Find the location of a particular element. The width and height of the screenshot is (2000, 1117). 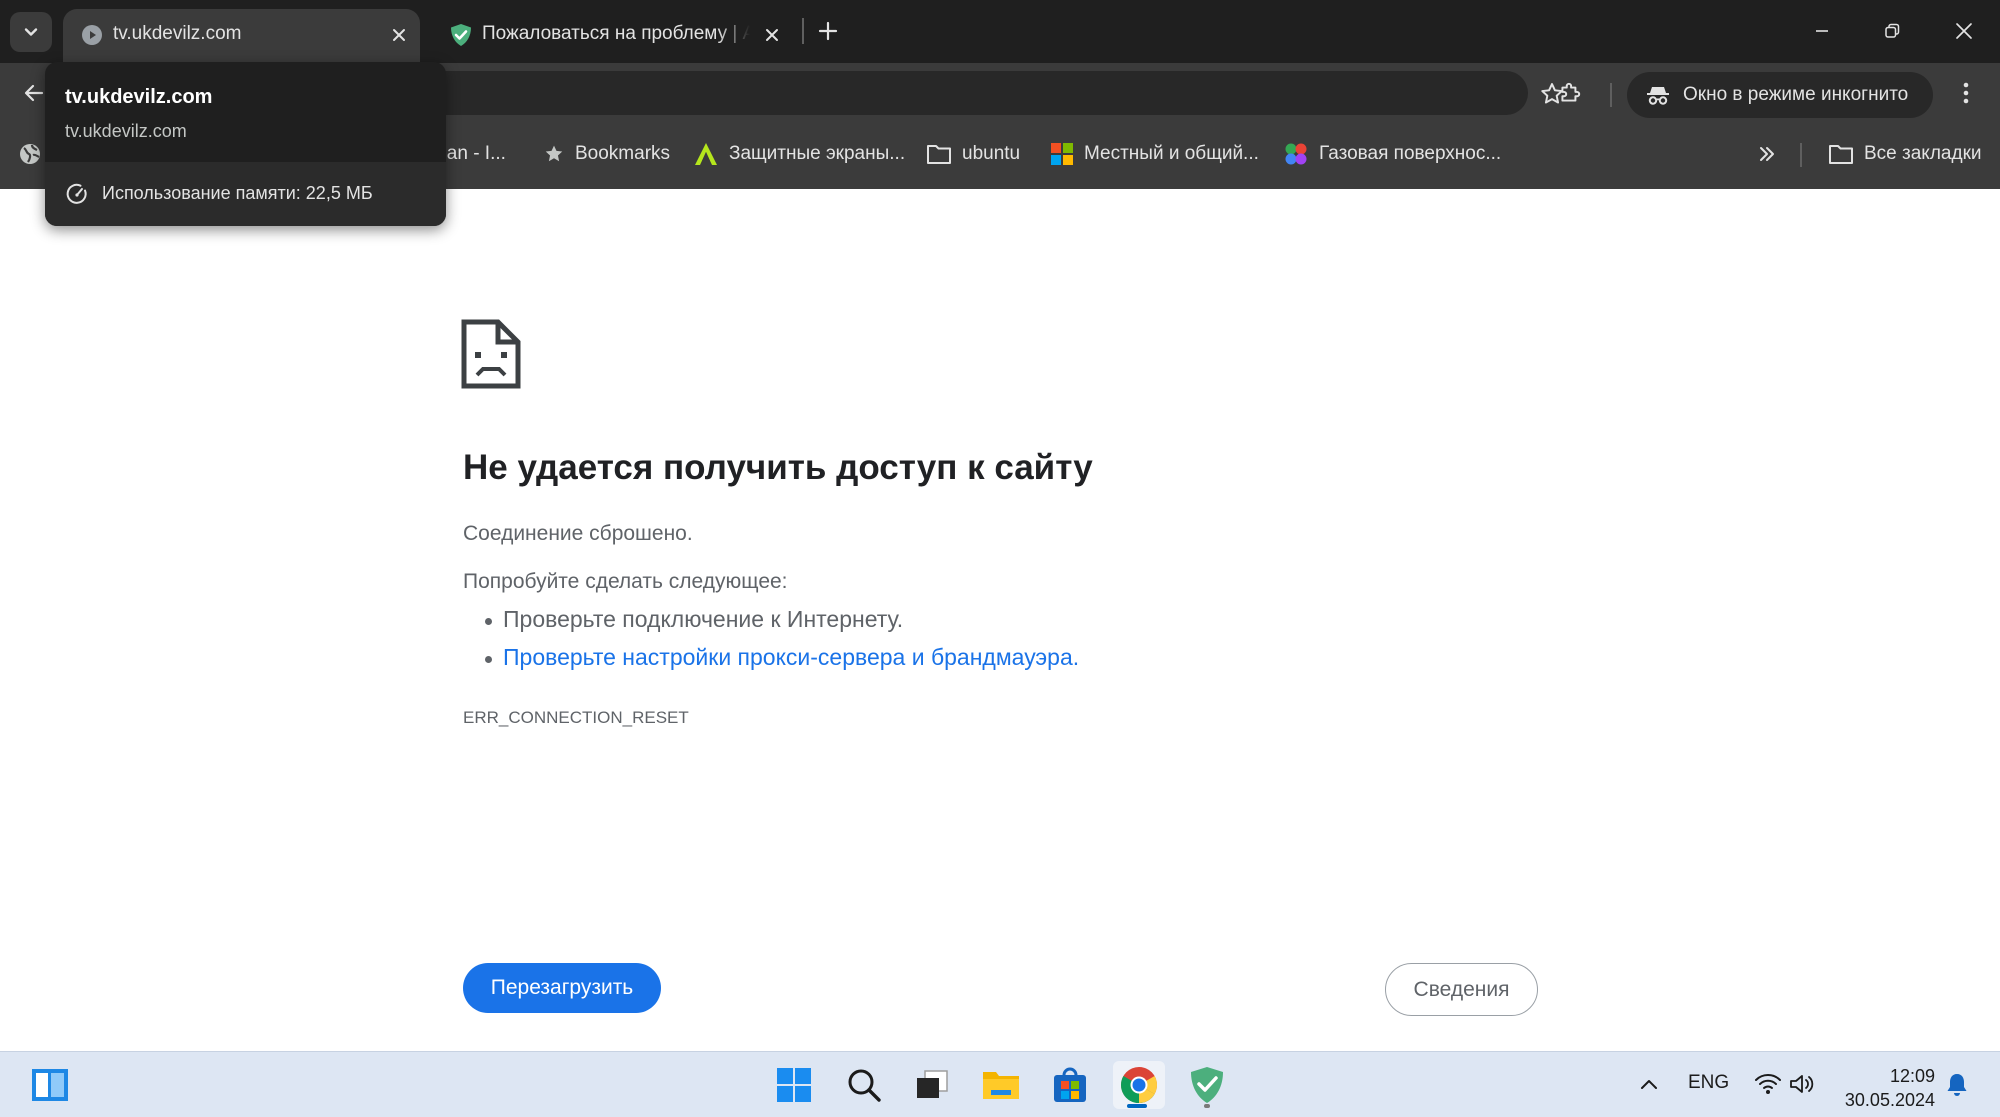

store-button is located at coordinates (1070, 1085).